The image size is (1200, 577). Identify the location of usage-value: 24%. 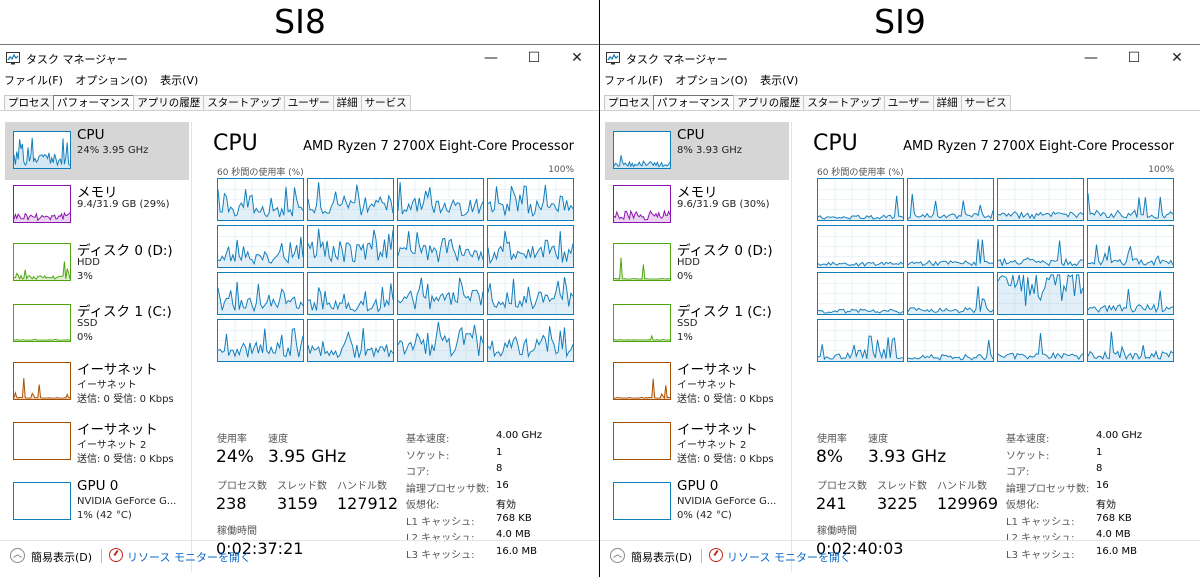
(235, 457).